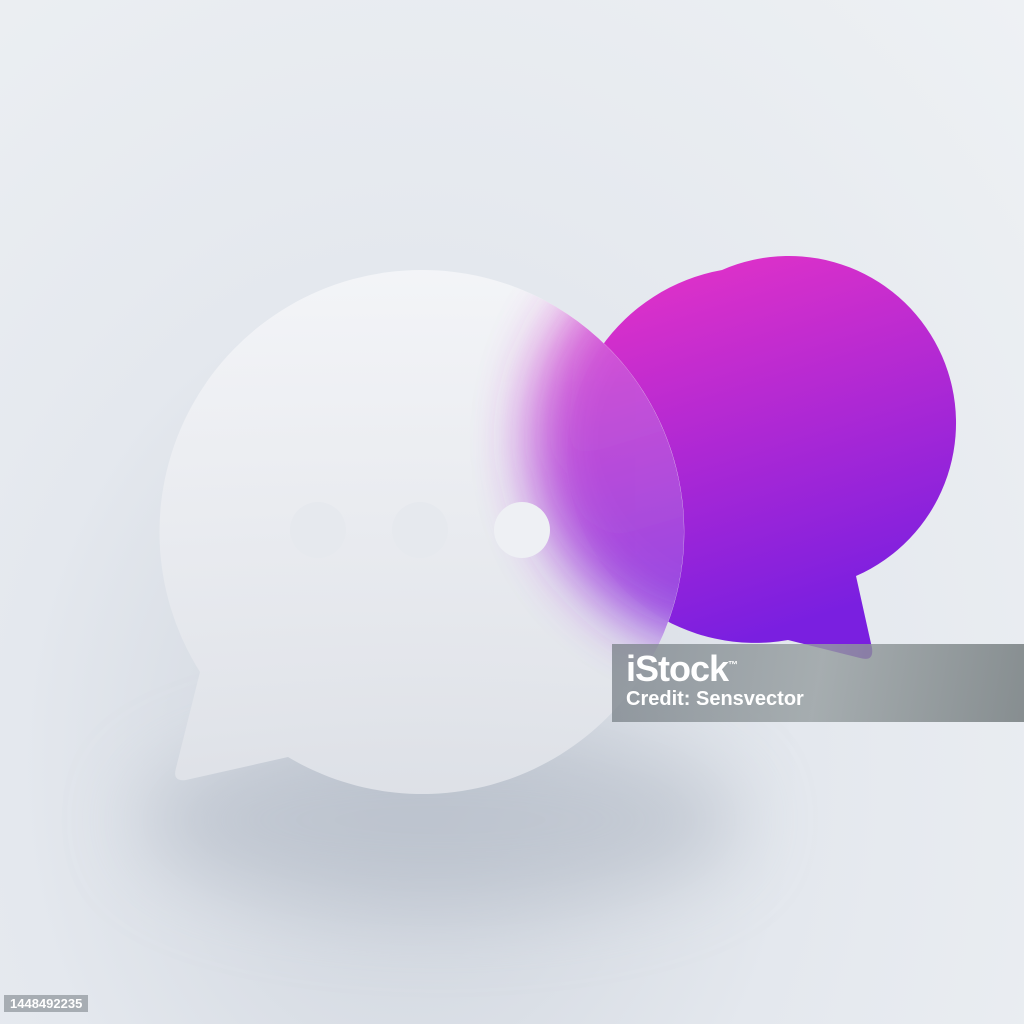 The image size is (1024, 1024). I want to click on image-id: 1448492235, so click(46, 1003).